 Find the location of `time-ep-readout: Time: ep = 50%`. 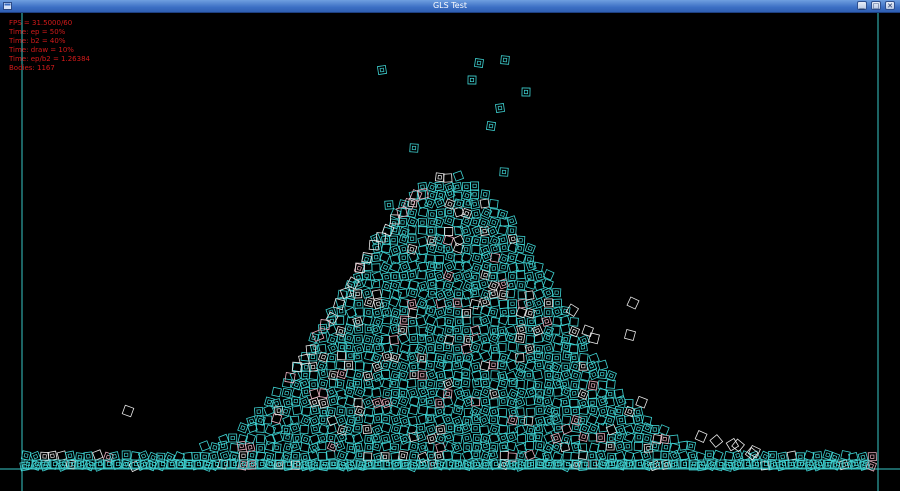

time-ep-readout: Time: ep = 50% is located at coordinates (37, 32).